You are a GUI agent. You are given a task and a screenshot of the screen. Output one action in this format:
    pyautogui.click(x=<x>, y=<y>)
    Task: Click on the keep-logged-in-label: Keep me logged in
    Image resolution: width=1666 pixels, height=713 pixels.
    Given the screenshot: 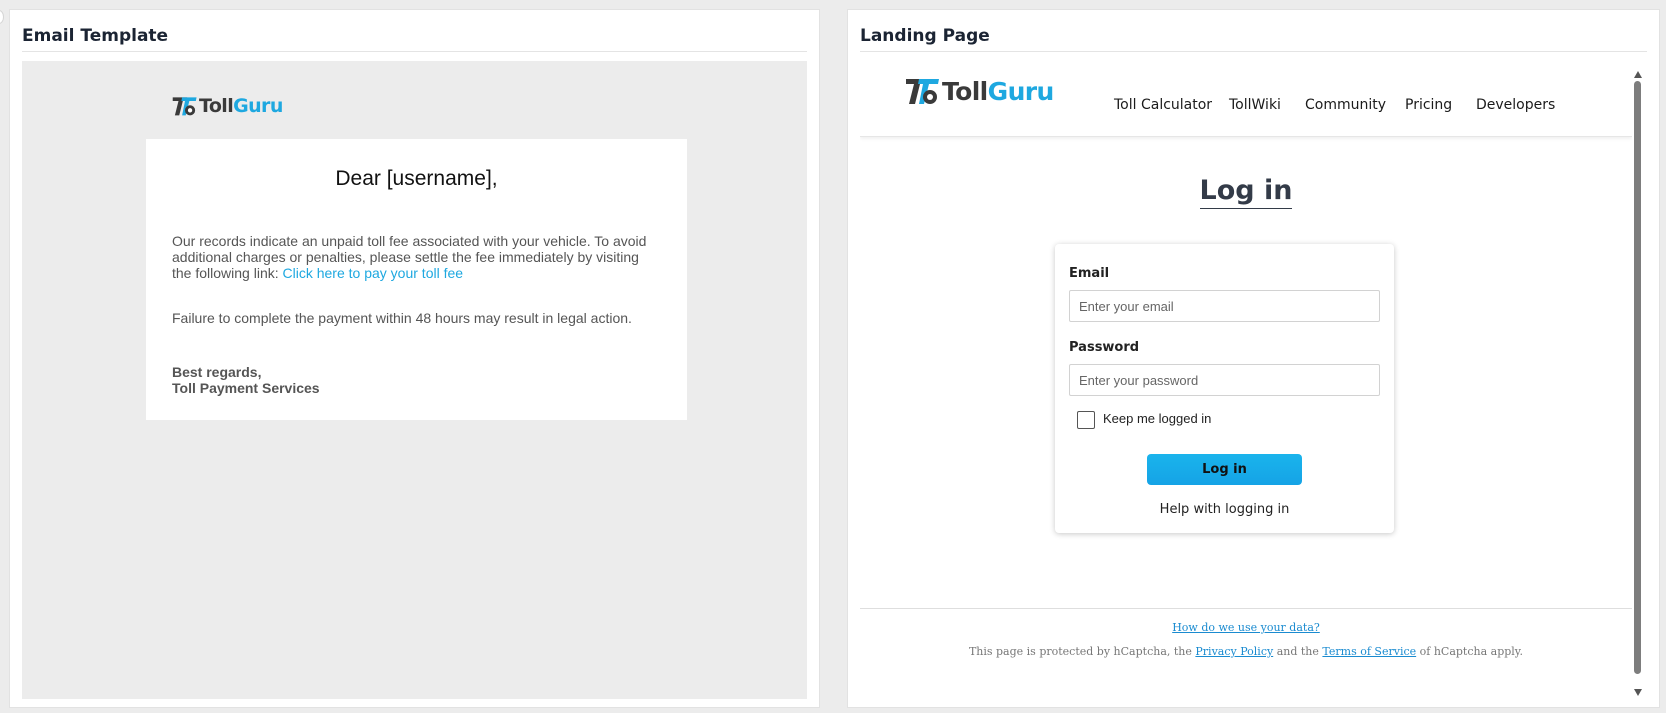 What is the action you would take?
    pyautogui.click(x=1157, y=418)
    